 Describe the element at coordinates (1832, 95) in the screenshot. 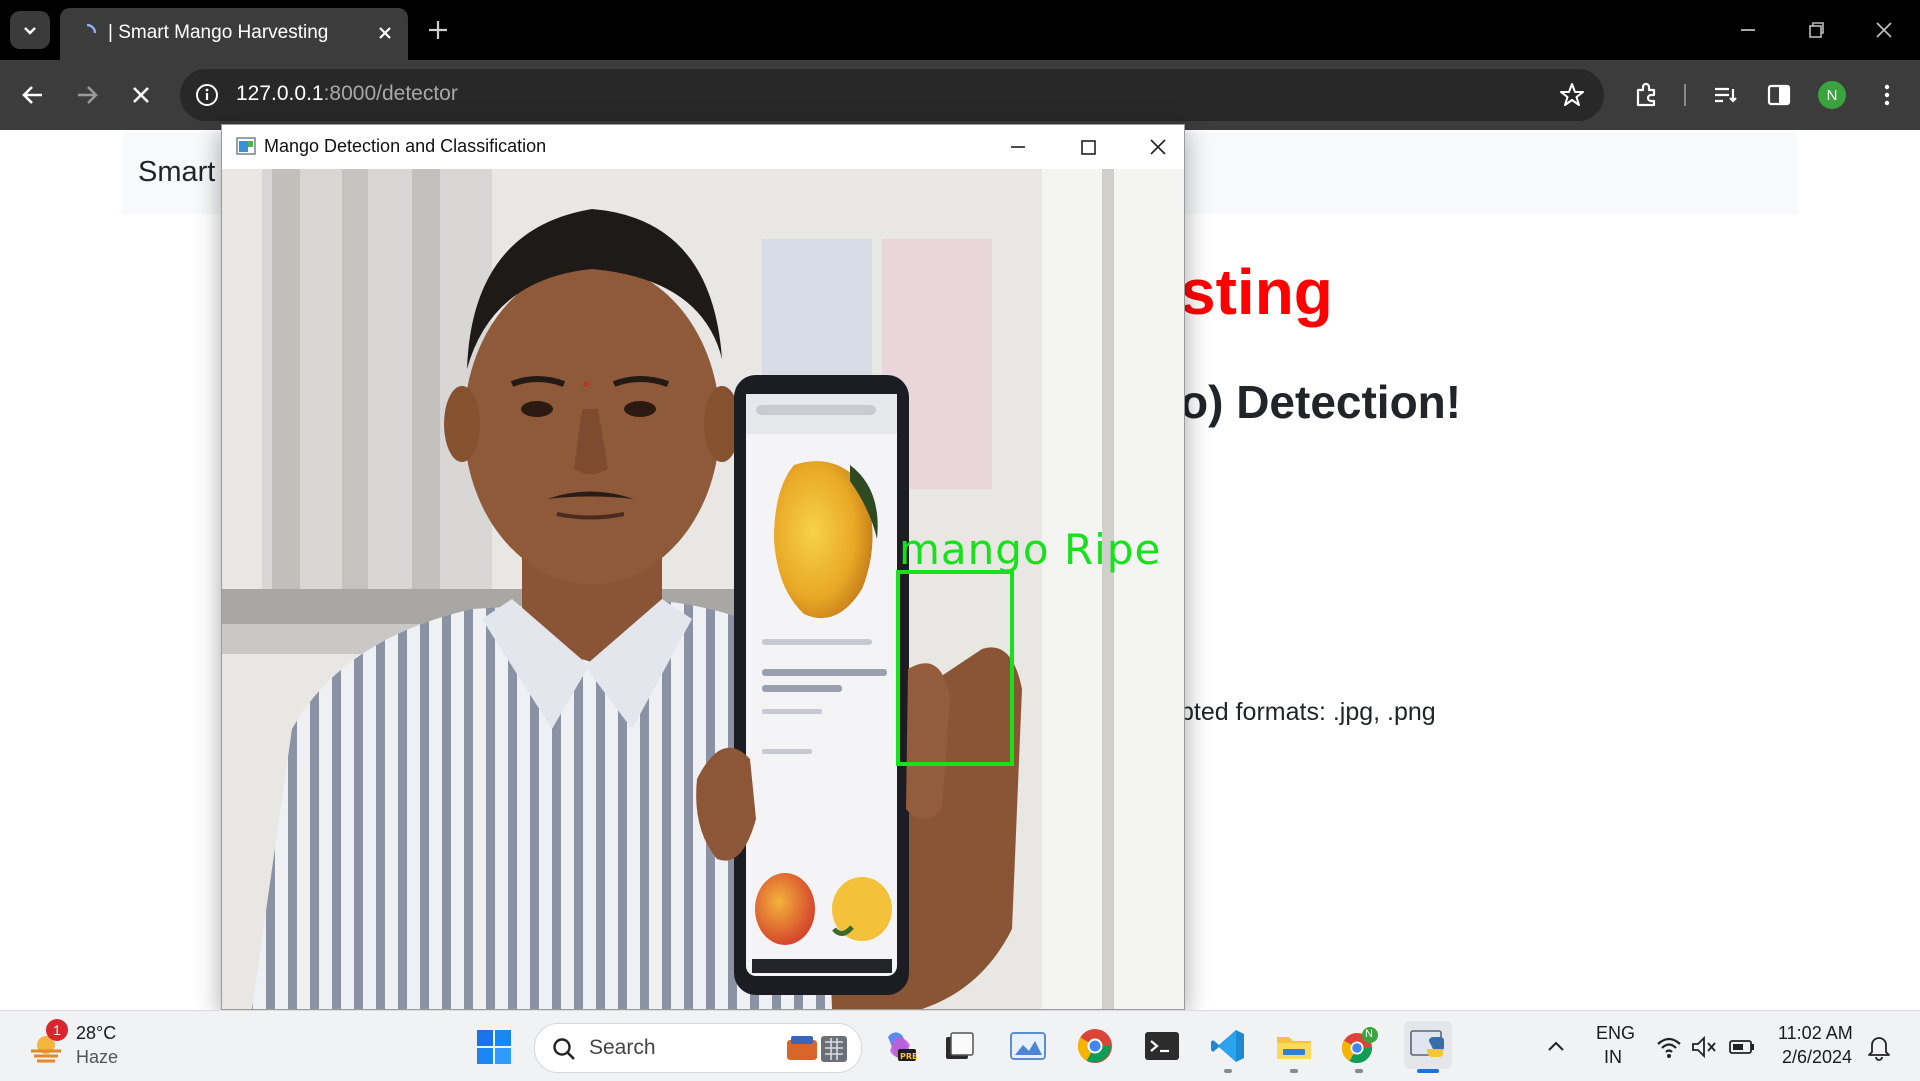

I see `profile-avatar: N` at that location.